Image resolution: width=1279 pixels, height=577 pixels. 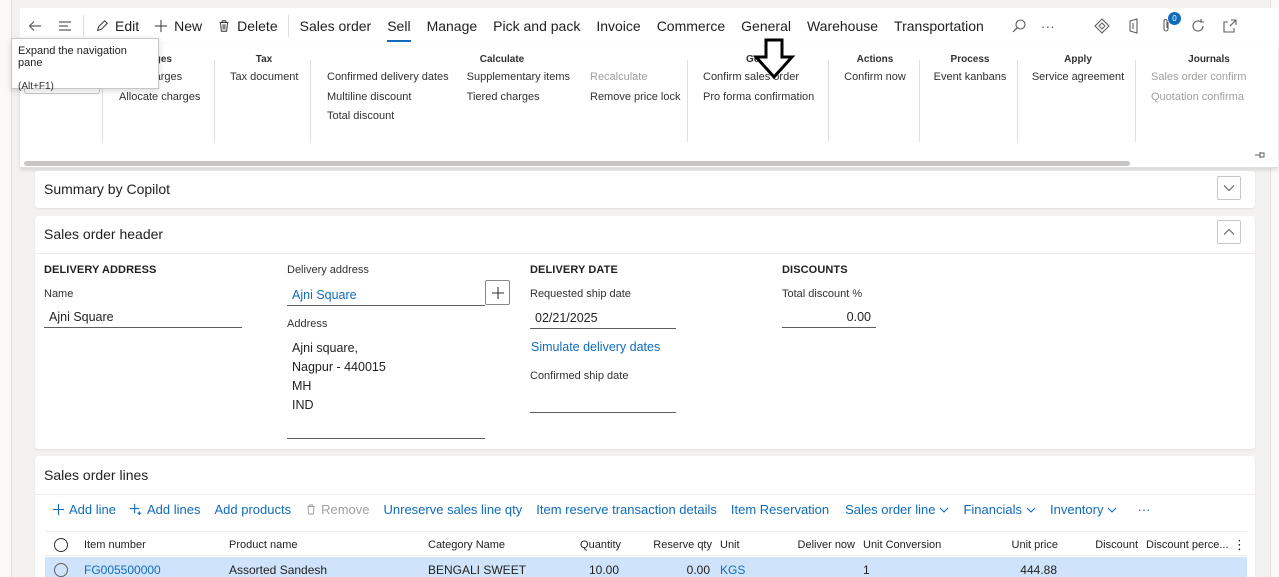 What do you see at coordinates (645, 189) in the screenshot?
I see `summary-title: Summary by Copilot` at bounding box center [645, 189].